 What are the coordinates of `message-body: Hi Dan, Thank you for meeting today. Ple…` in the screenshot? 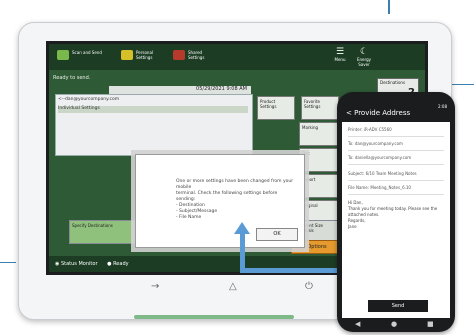 It's located at (396, 215).